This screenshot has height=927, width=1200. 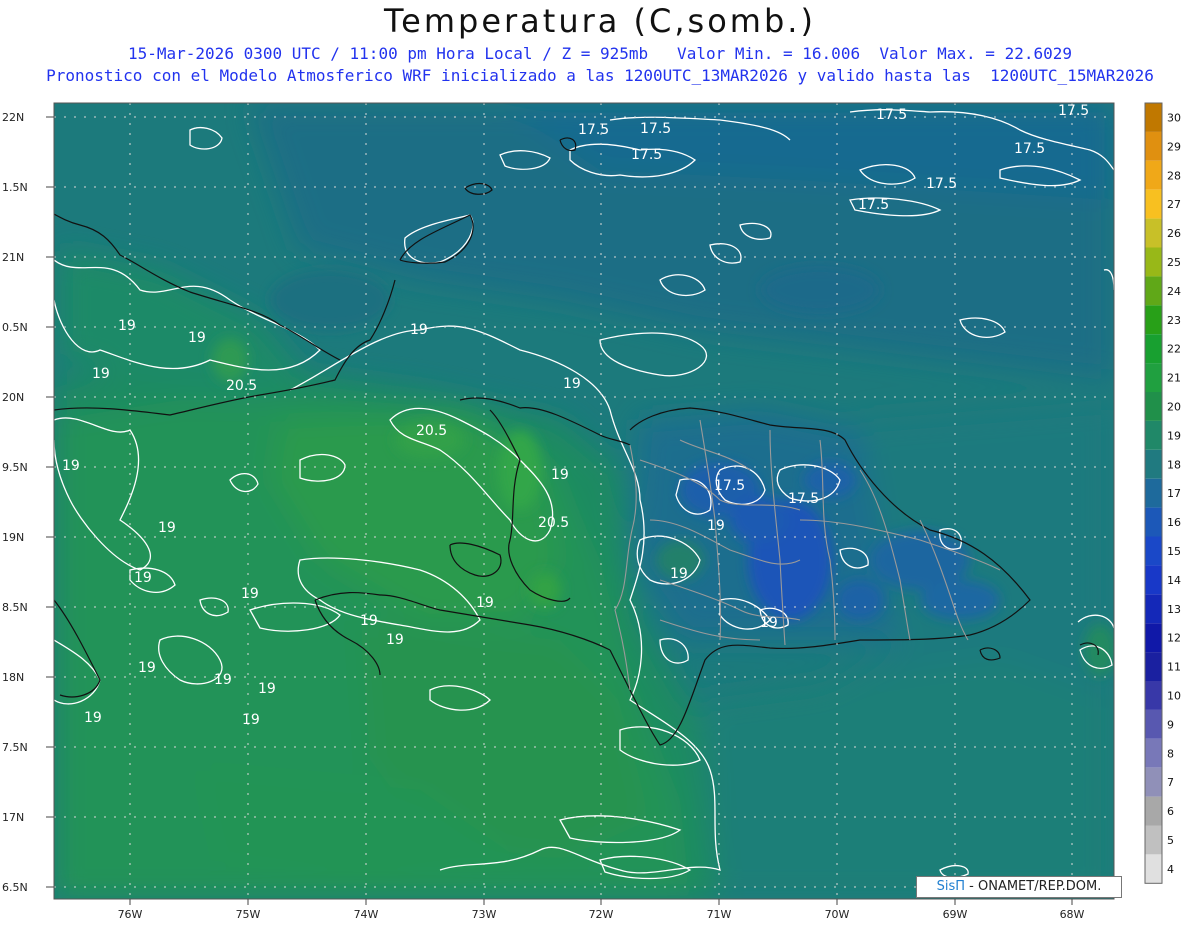 What do you see at coordinates (955, 914) in the screenshot?
I see `lon-label: 69W` at bounding box center [955, 914].